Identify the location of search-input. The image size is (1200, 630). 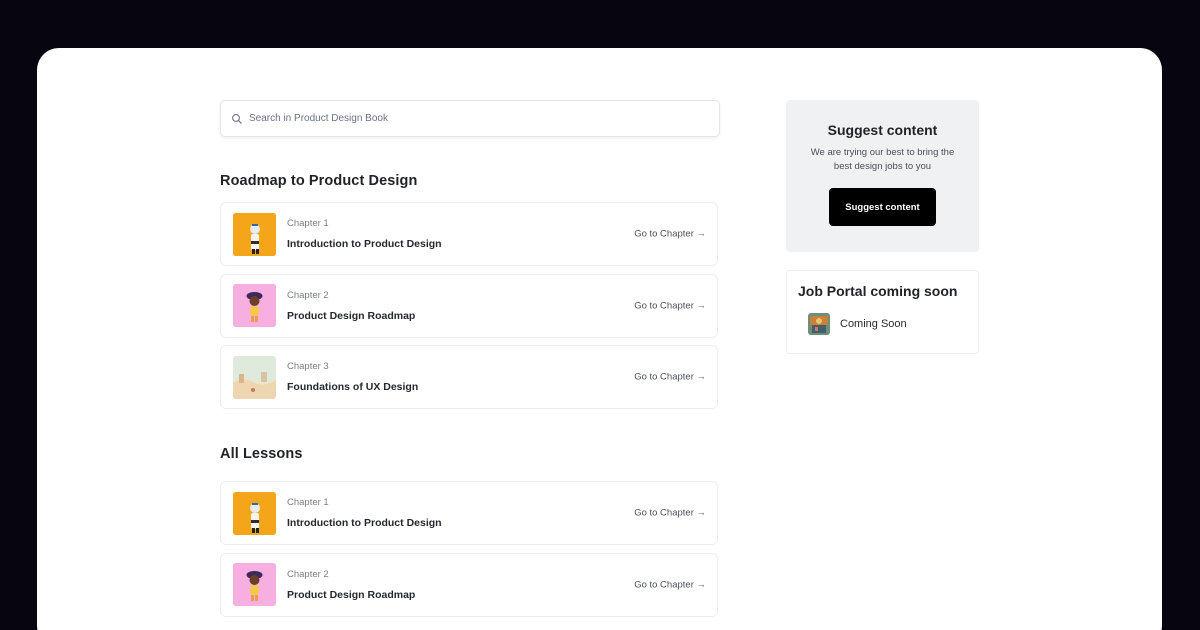
(459, 118).